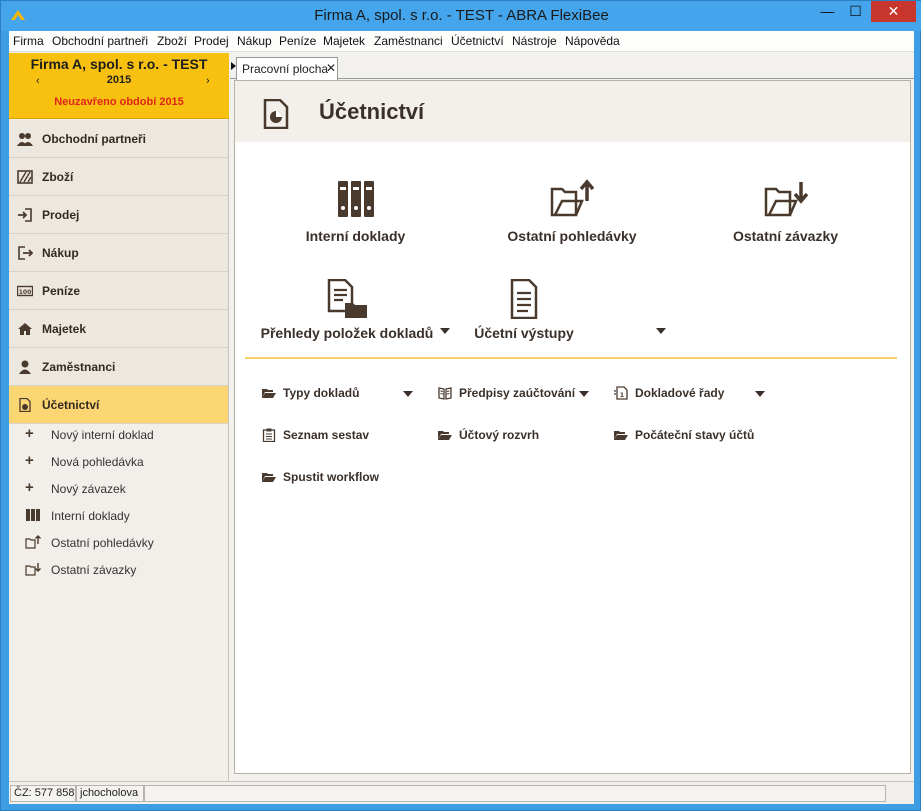  What do you see at coordinates (119, 64) in the screenshot?
I see `company-name: Firma A, spol. s r.o. - TEST` at bounding box center [119, 64].